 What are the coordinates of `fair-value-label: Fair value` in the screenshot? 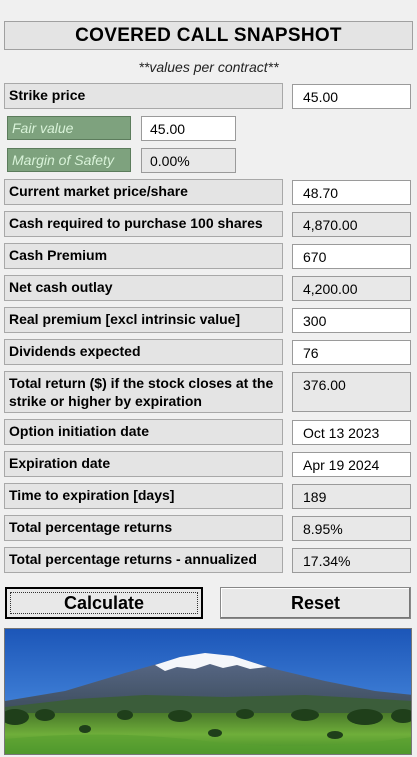 It's located at (69, 128).